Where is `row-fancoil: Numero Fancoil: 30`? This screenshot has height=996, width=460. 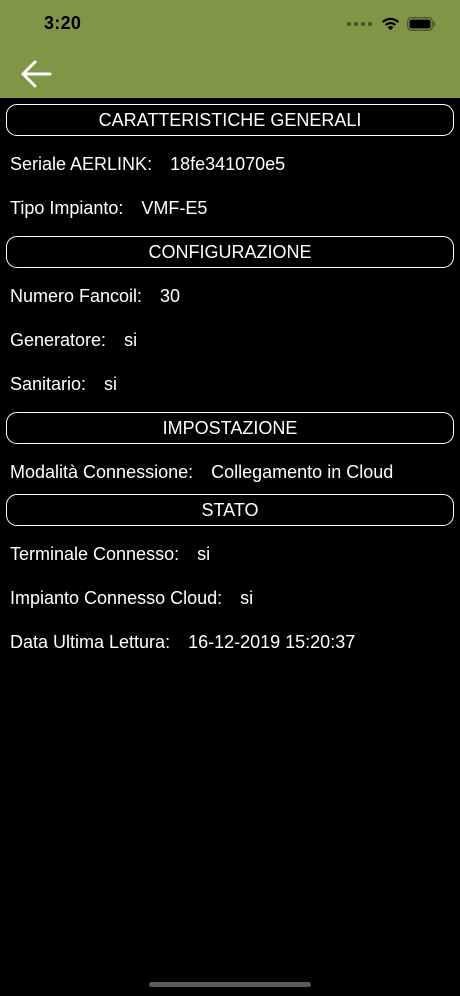
row-fancoil: Numero Fancoil: 30 is located at coordinates (230, 296).